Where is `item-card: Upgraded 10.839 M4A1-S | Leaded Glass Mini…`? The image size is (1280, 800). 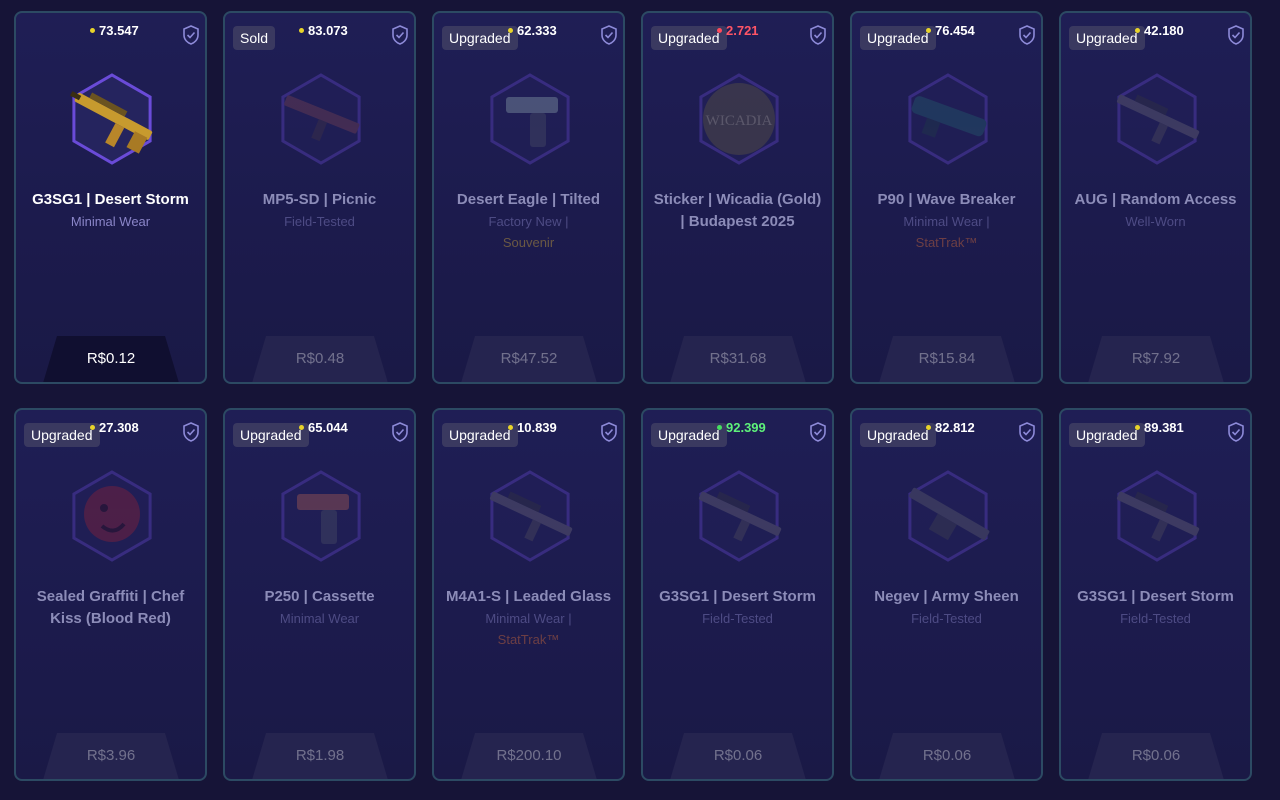 item-card: Upgraded 10.839 M4A1-S | Leaded Glass Mini… is located at coordinates (528, 594).